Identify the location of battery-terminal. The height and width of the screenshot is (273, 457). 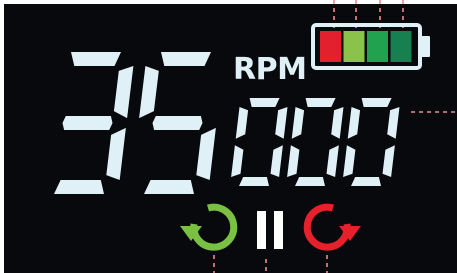
(425, 46).